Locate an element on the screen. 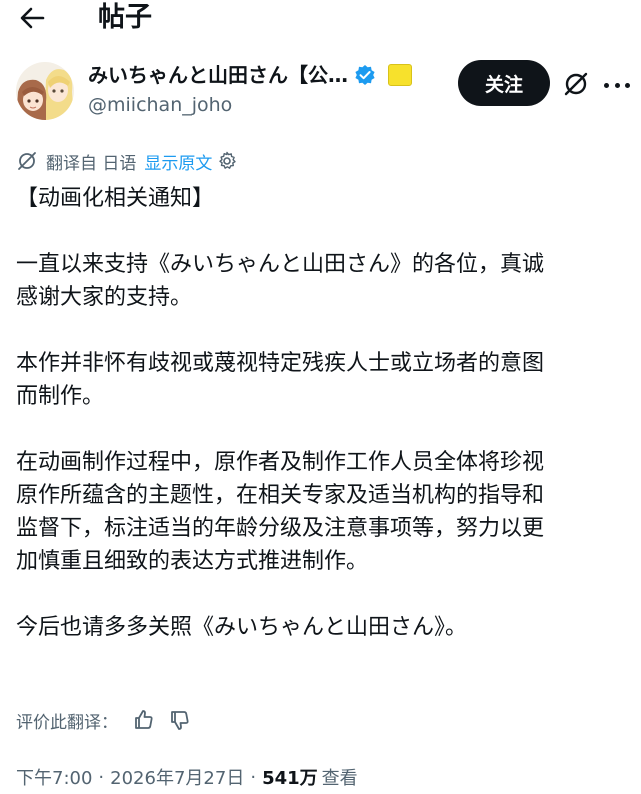 The width and height of the screenshot is (641, 794). bottom-fade-overlay is located at coordinates (510, 775).